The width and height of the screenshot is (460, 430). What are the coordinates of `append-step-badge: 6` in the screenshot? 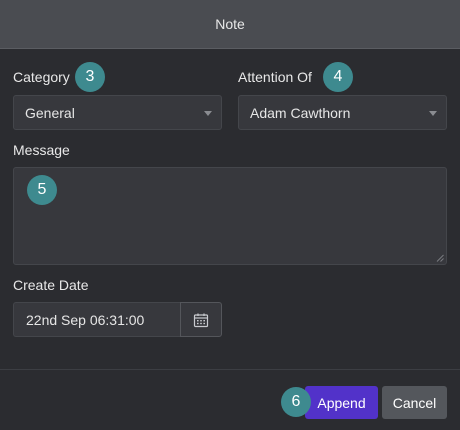 It's located at (296, 402).